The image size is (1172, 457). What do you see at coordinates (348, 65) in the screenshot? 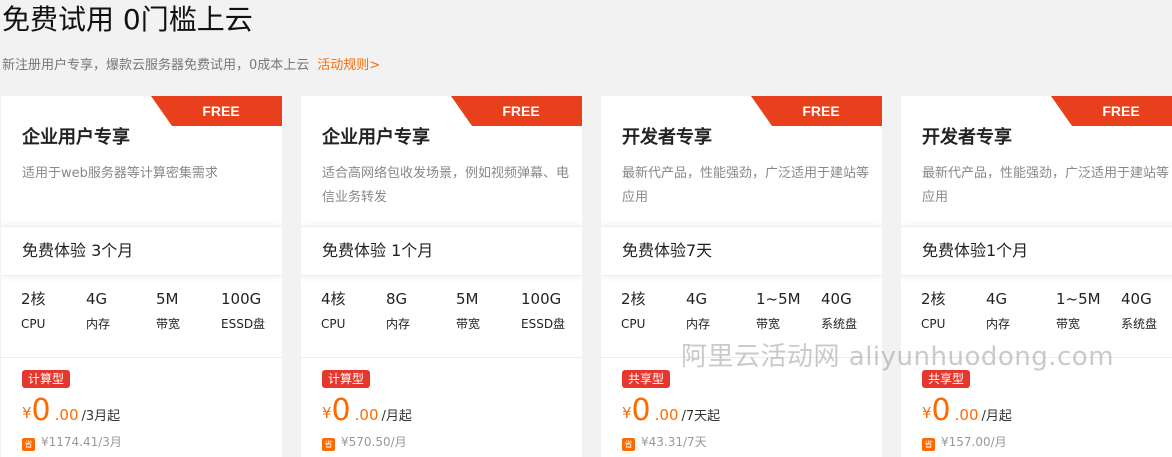
I see `rules-link: 活动规则>` at bounding box center [348, 65].